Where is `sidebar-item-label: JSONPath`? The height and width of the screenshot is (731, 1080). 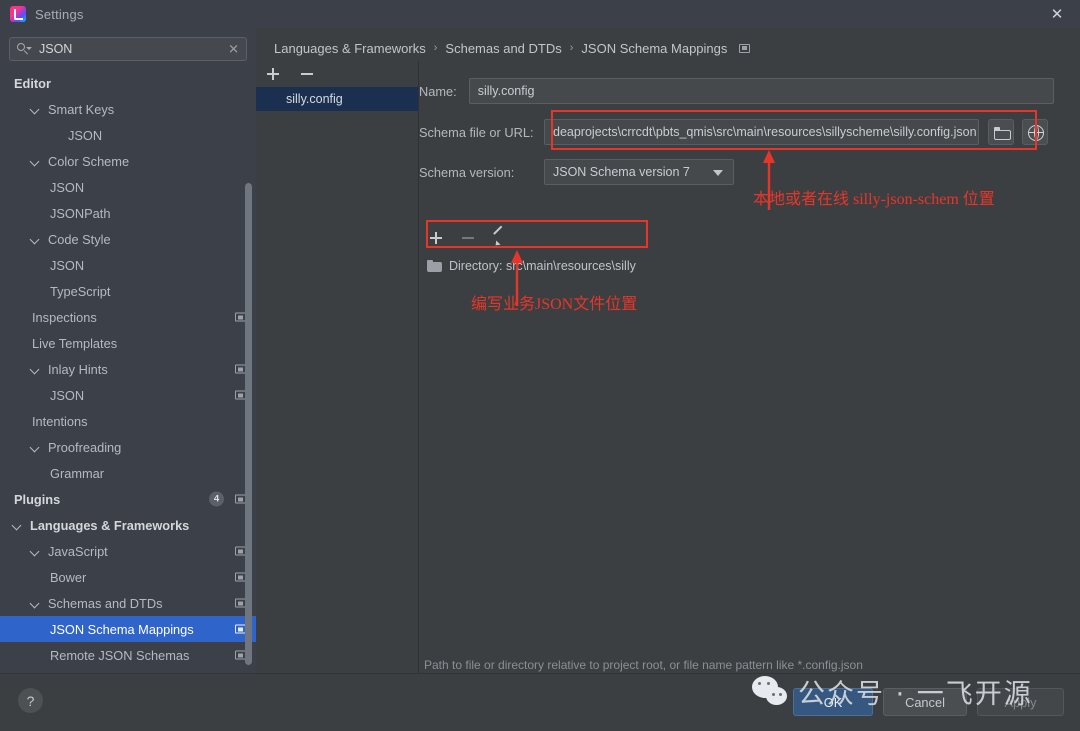 sidebar-item-label: JSONPath is located at coordinates (80, 213).